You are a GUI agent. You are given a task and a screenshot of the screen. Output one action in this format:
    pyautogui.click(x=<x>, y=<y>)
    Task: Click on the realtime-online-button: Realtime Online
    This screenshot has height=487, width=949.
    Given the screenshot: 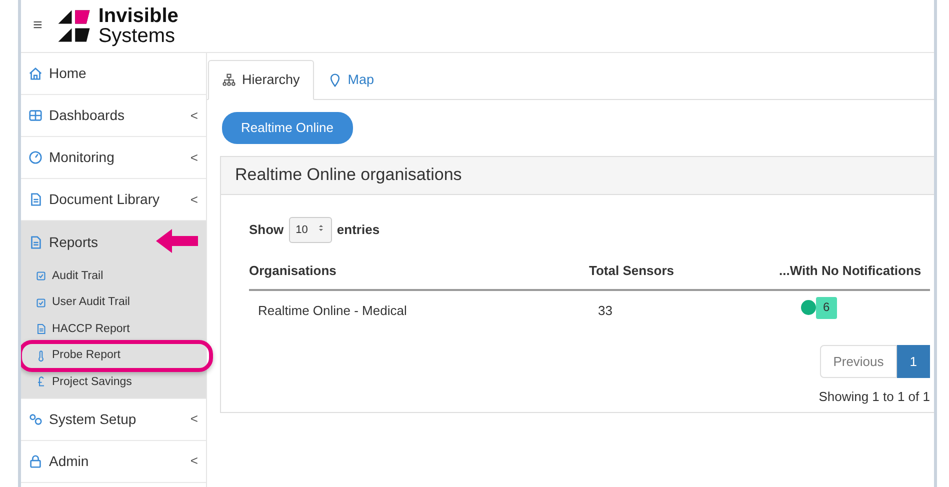 What is the action you would take?
    pyautogui.click(x=287, y=128)
    